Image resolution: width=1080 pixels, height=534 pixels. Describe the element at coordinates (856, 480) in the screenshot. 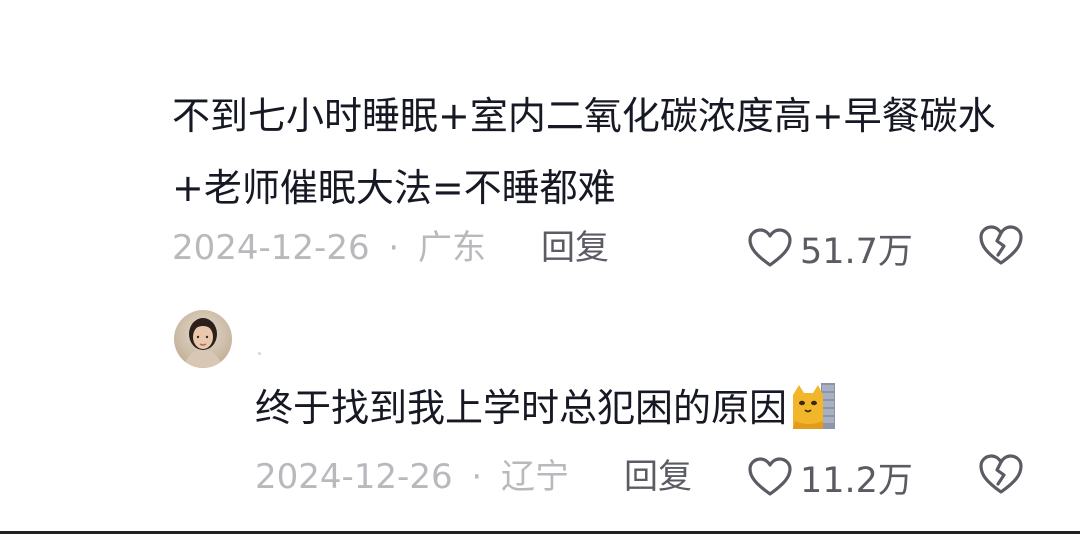

I see `like-count: 11.2万` at that location.